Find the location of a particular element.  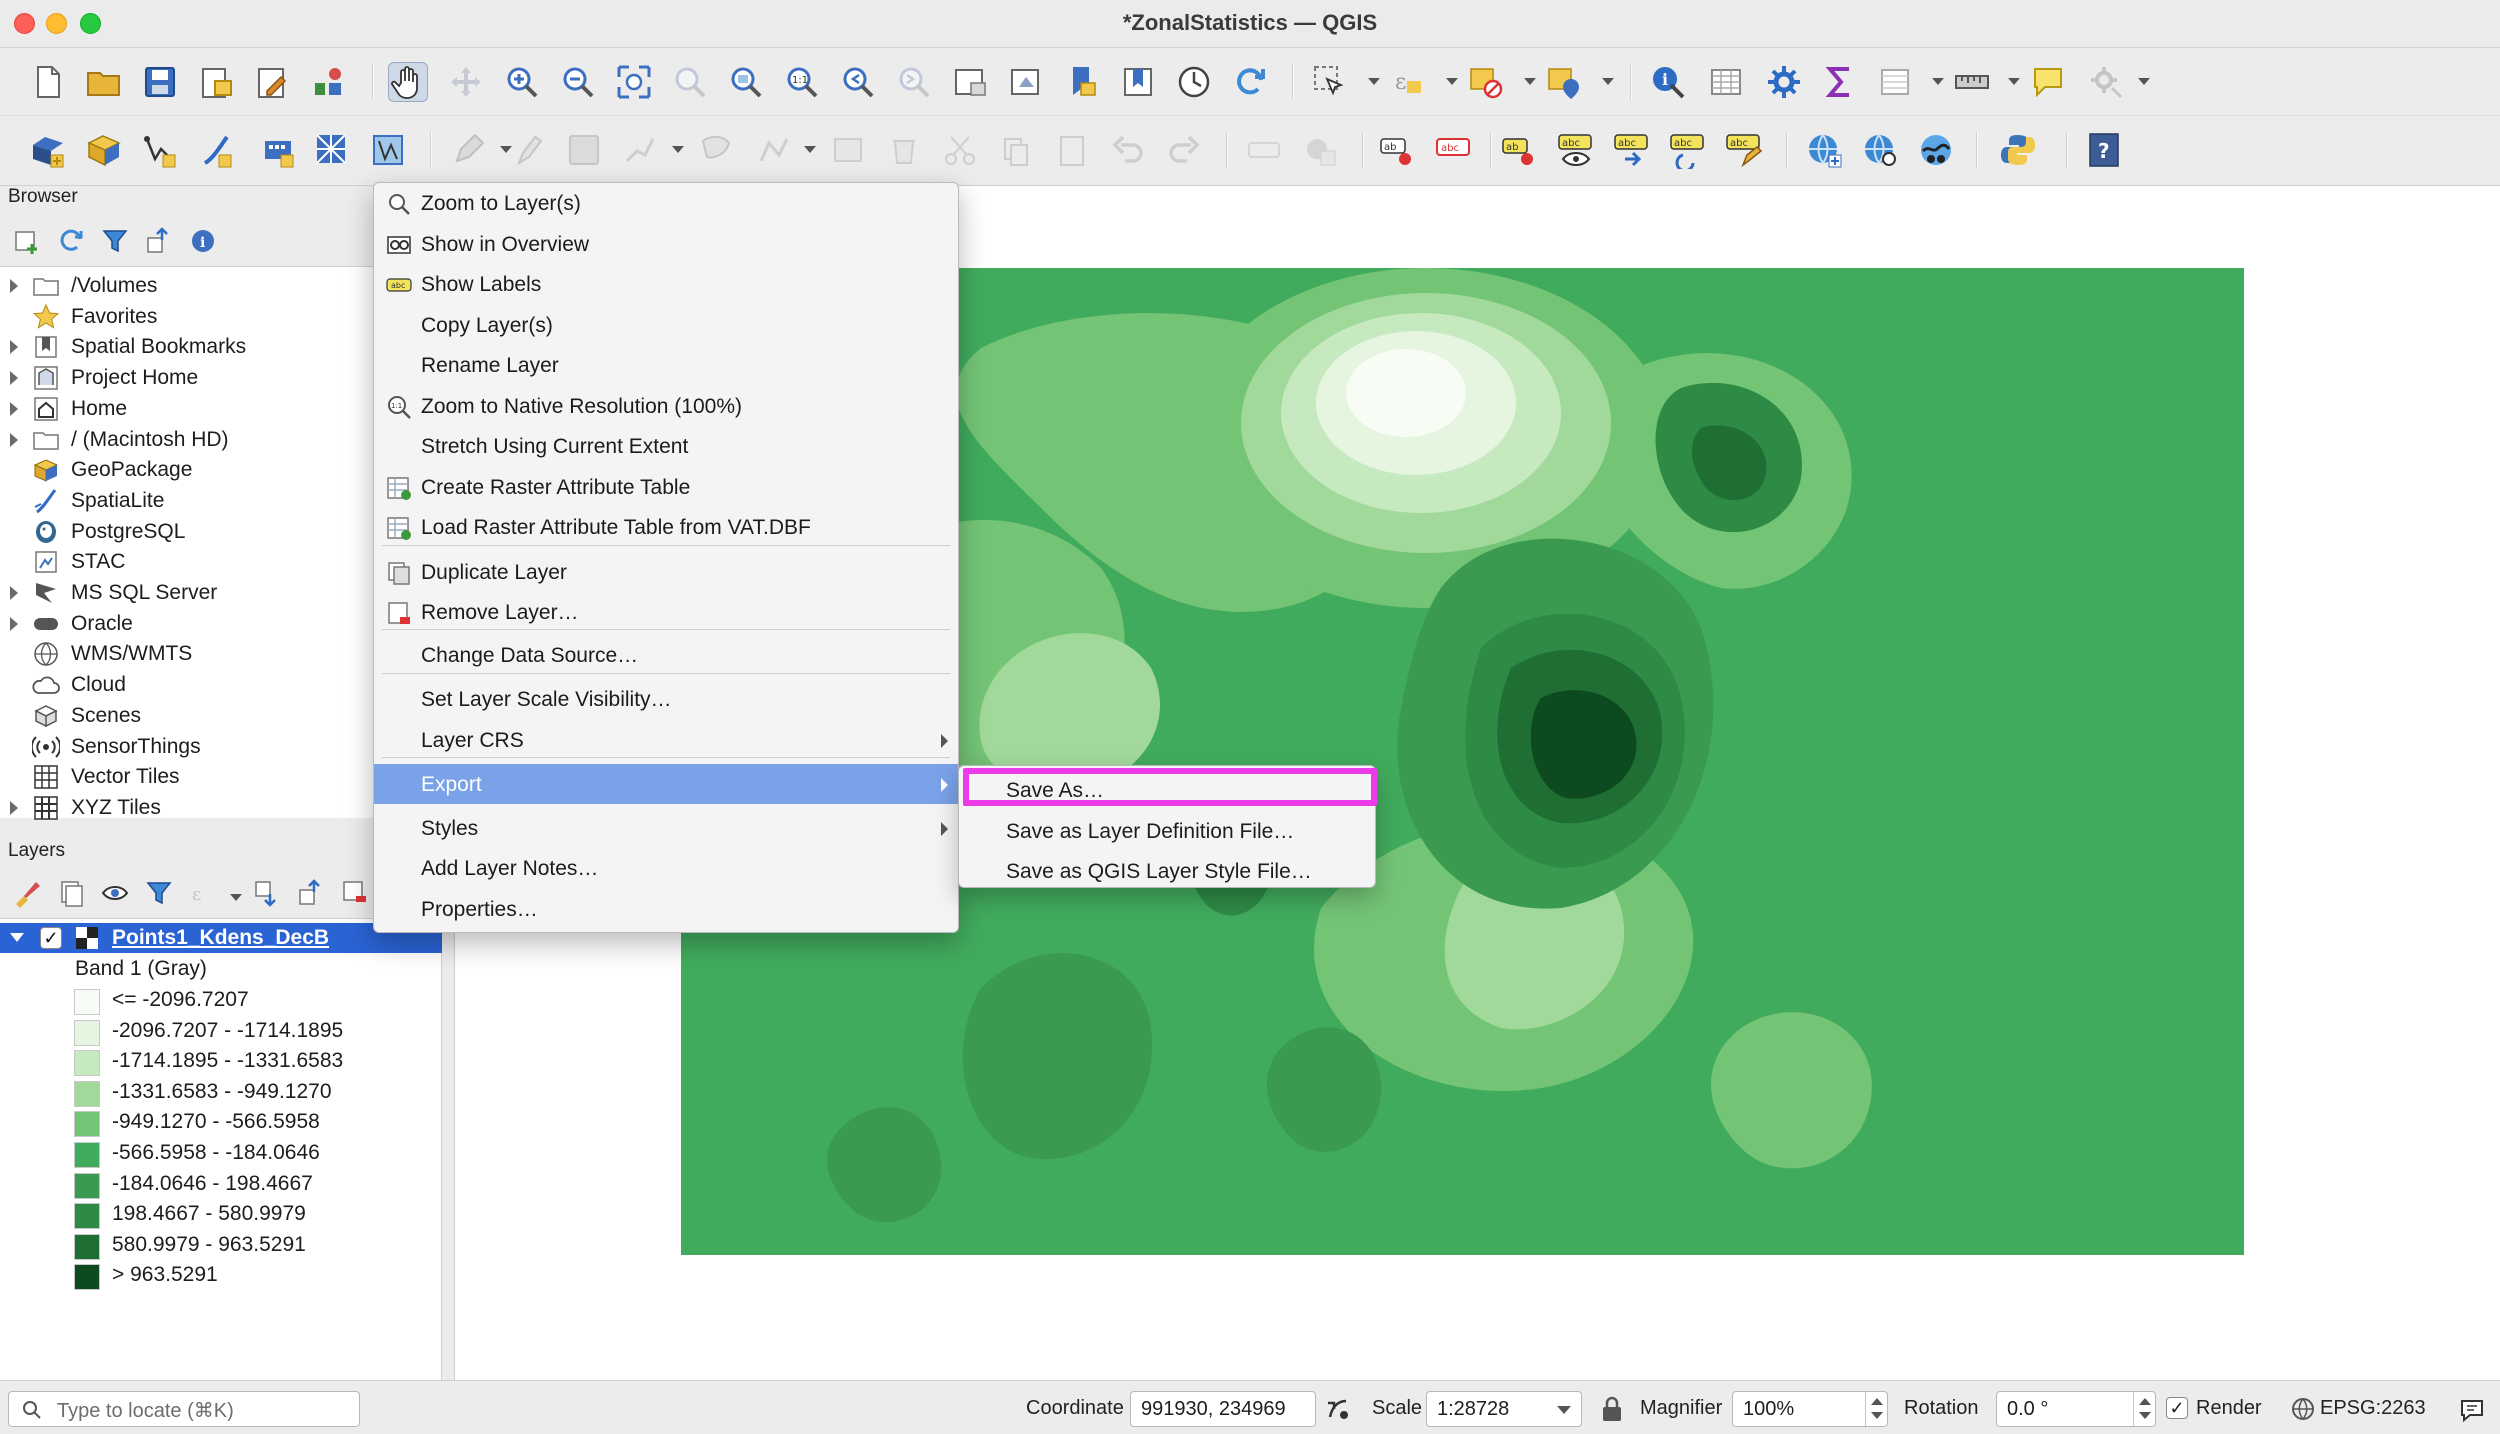

zoom-native-resolution-icon: 1:1 is located at coordinates (802, 82).